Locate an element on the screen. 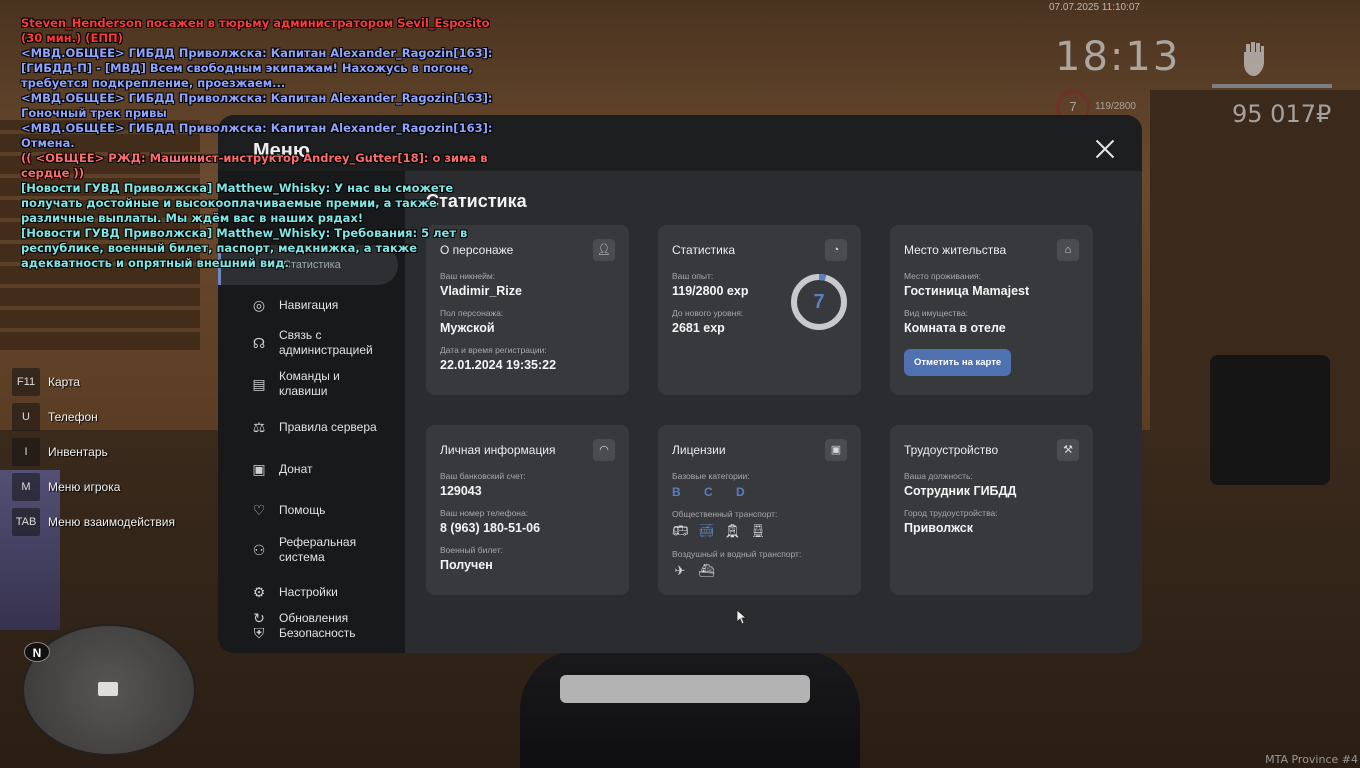 This screenshot has width=1360, height=768. player-belt is located at coordinates (685, 689).